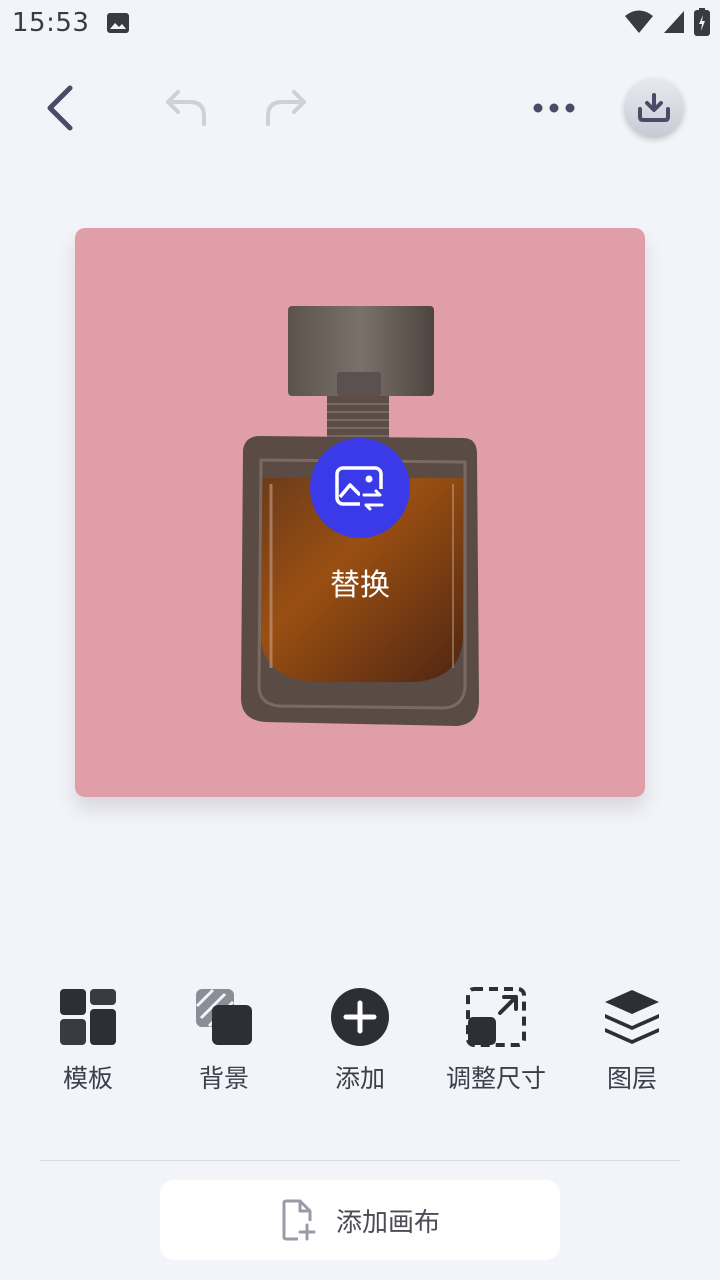  What do you see at coordinates (495, 1078) in the screenshot?
I see `tool-label: 调整尺寸` at bounding box center [495, 1078].